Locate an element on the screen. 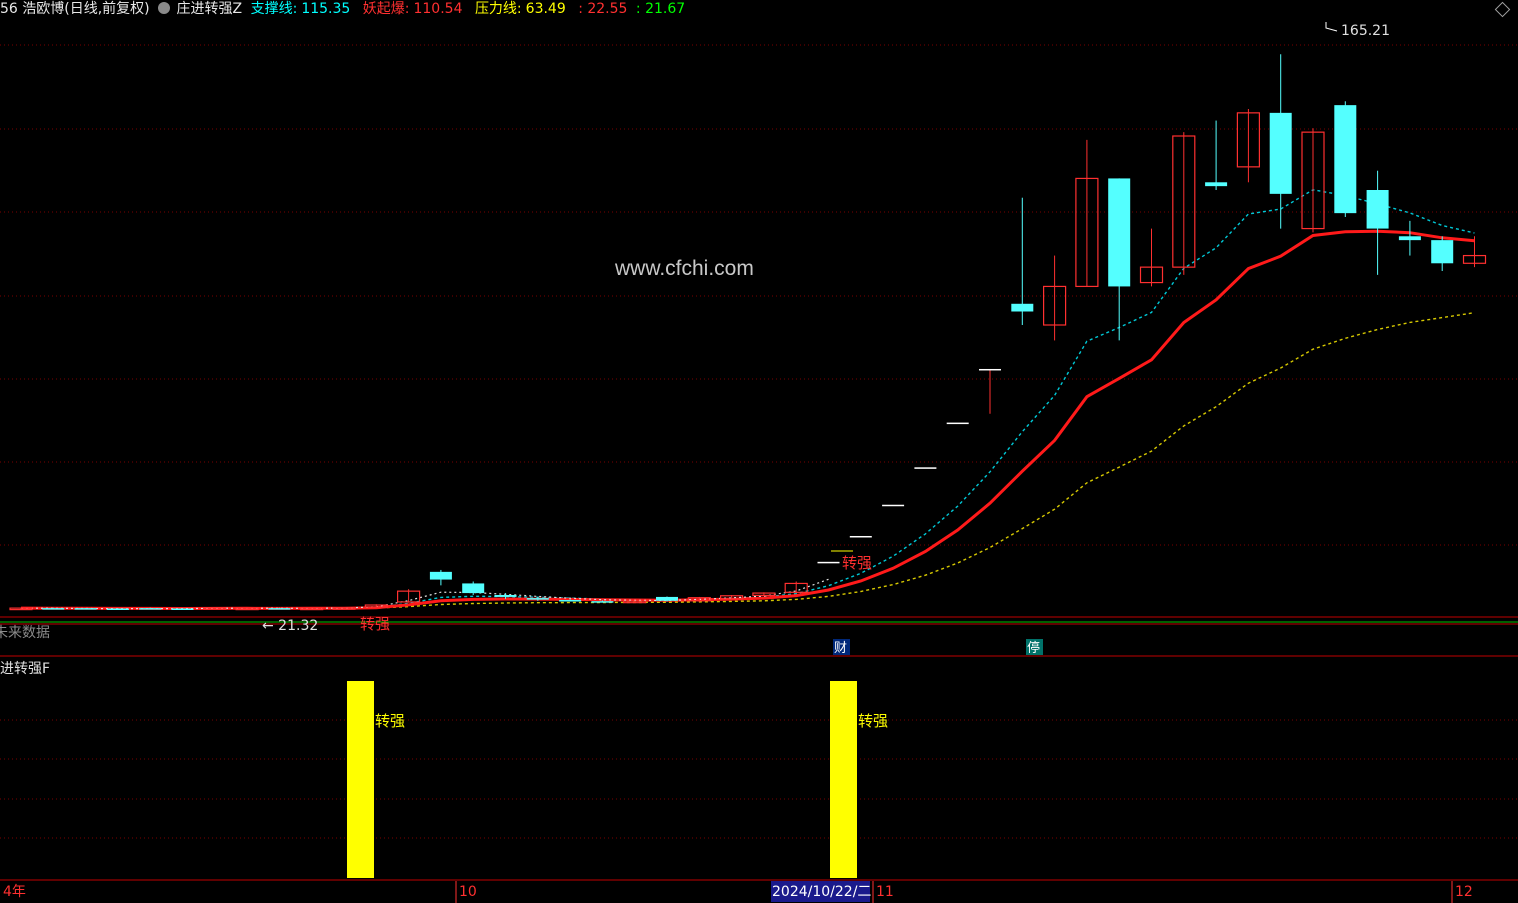 The width and height of the screenshot is (1518, 903). header-item-0: 支撑线: 115.35 is located at coordinates (300, 9).